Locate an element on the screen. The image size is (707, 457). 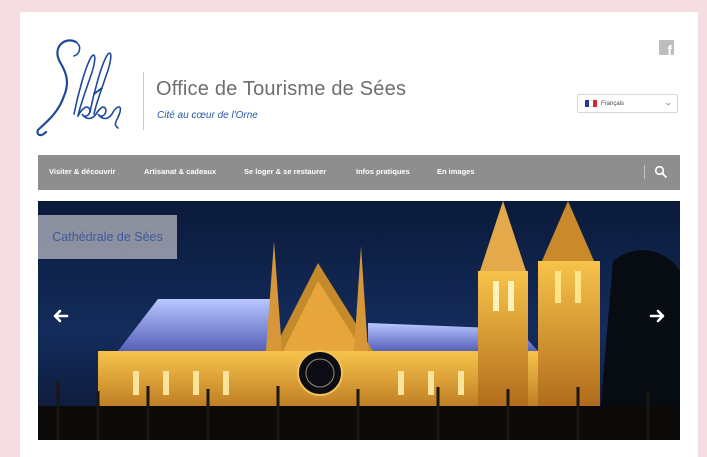
slide-caption: Cathédrale de Sées is located at coordinates (107, 237).